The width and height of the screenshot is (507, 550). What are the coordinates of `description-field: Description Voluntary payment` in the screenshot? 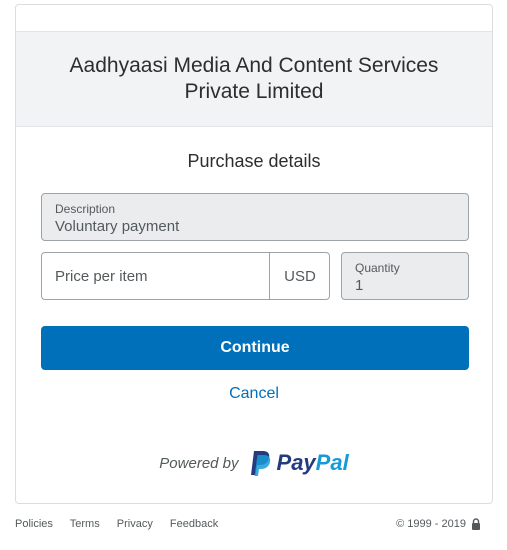 It's located at (255, 217).